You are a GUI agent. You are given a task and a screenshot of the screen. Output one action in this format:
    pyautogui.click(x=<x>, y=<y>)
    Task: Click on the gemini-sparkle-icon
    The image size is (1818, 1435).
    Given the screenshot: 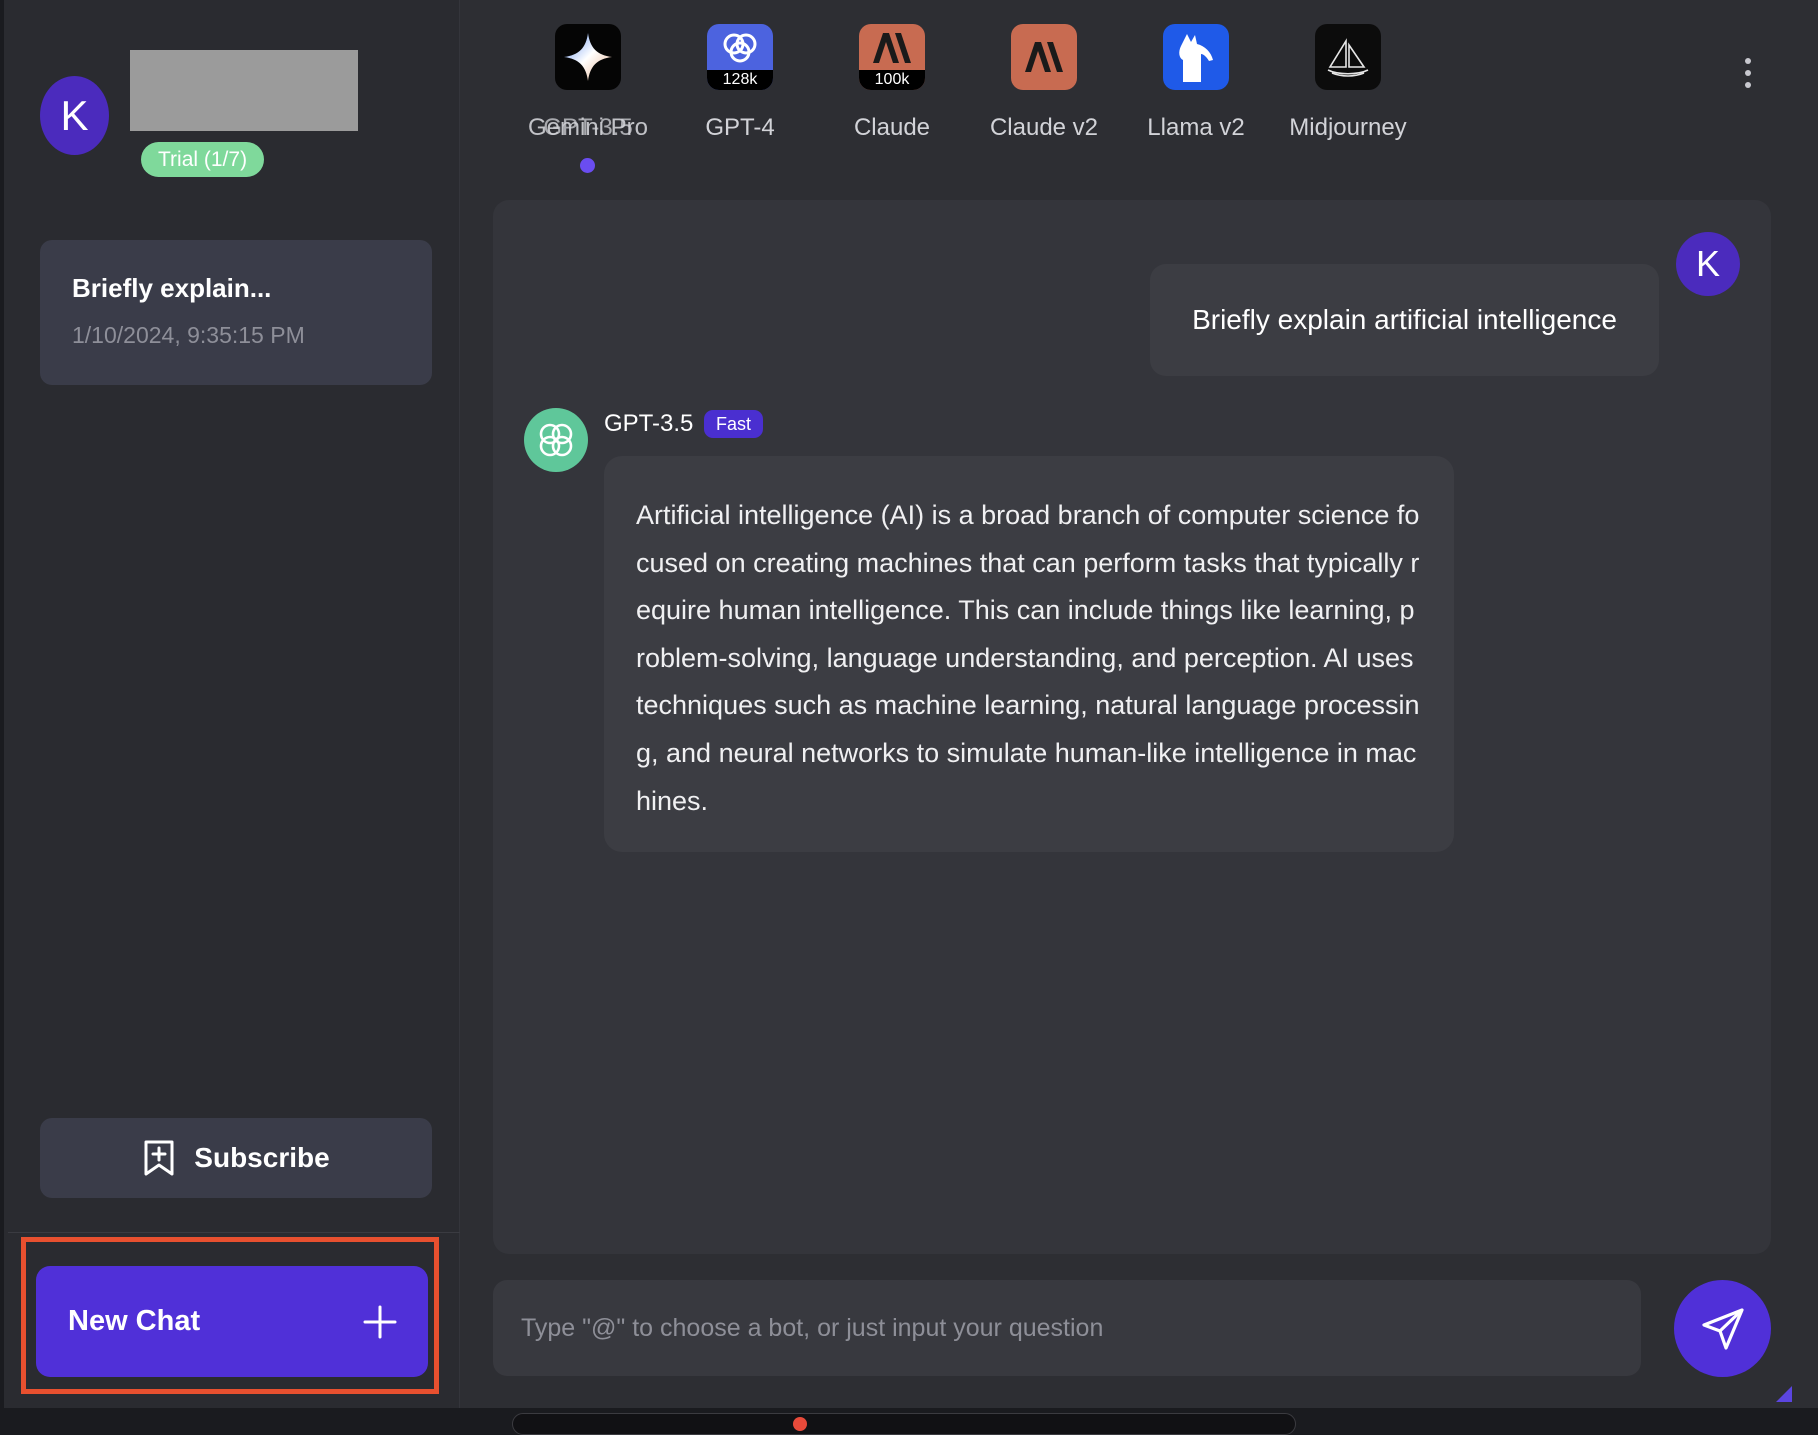 What is the action you would take?
    pyautogui.click(x=588, y=57)
    